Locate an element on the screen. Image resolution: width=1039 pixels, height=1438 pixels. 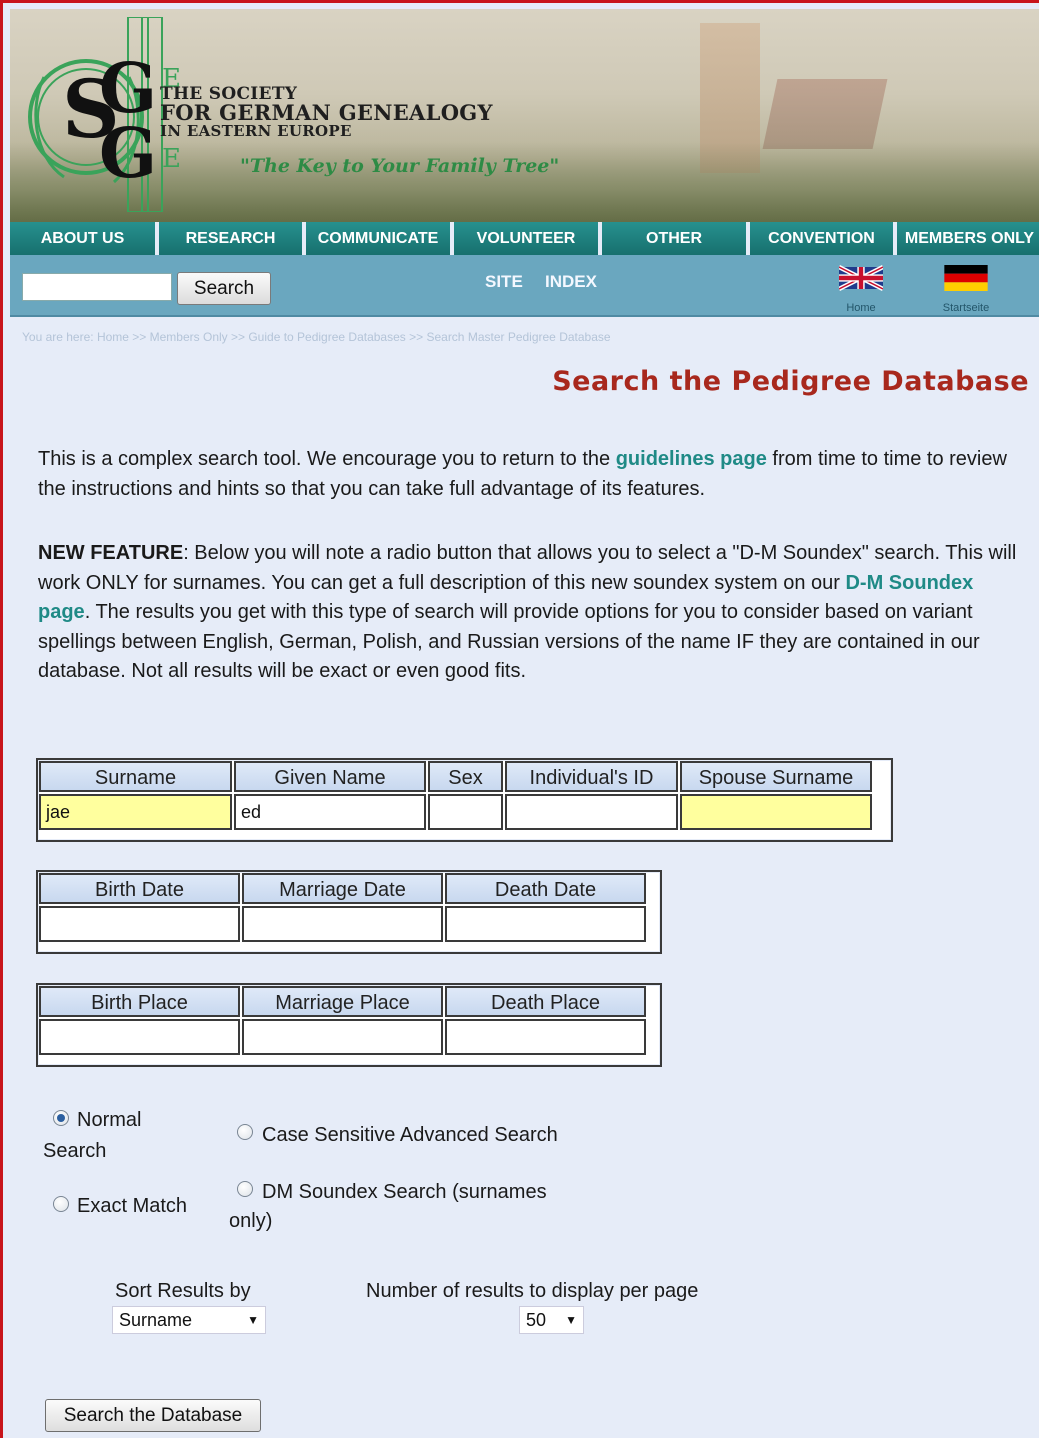
header-sex: Sex is located at coordinates (465, 776).